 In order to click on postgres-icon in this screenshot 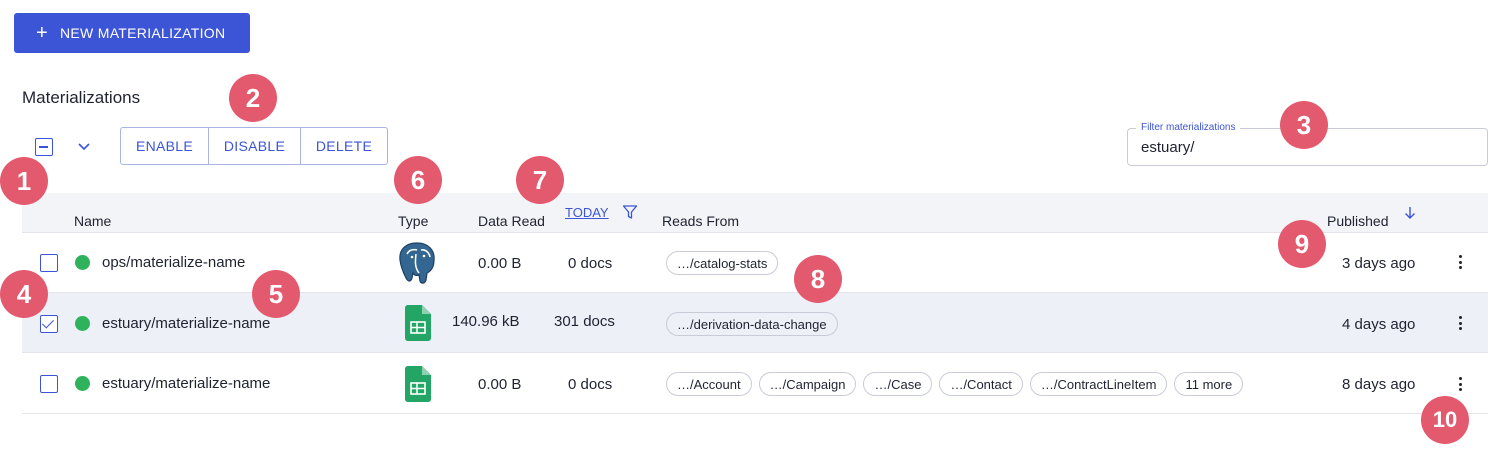, I will do `click(417, 263)`.